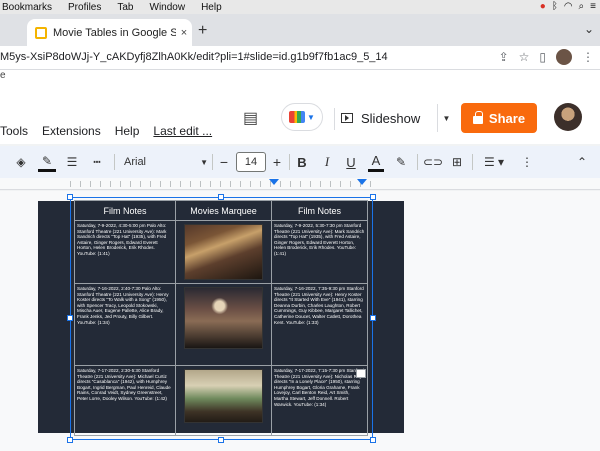 The width and height of the screenshot is (600, 451). Describe the element at coordinates (223, 210) in the screenshot. I see `table-header-cell: Movies Marquee` at that location.